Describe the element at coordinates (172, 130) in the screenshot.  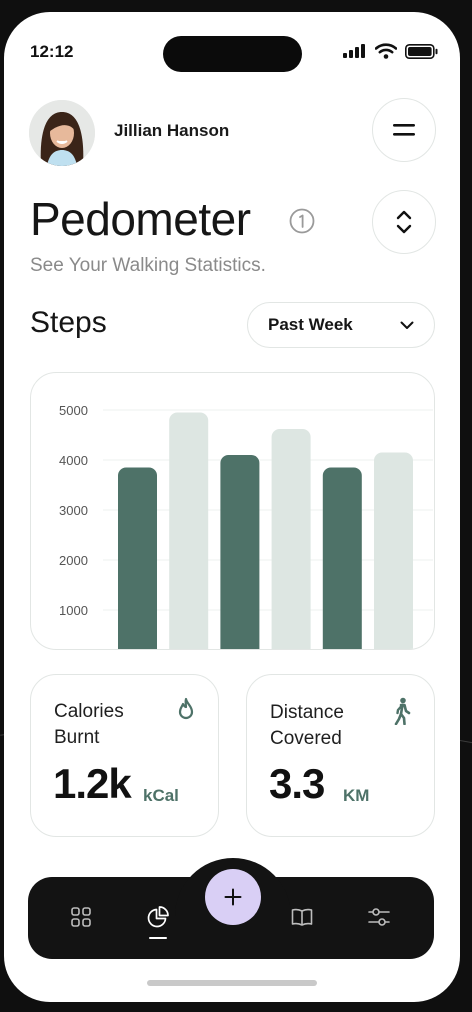
I see `user-name: Jillian Hanson` at that location.